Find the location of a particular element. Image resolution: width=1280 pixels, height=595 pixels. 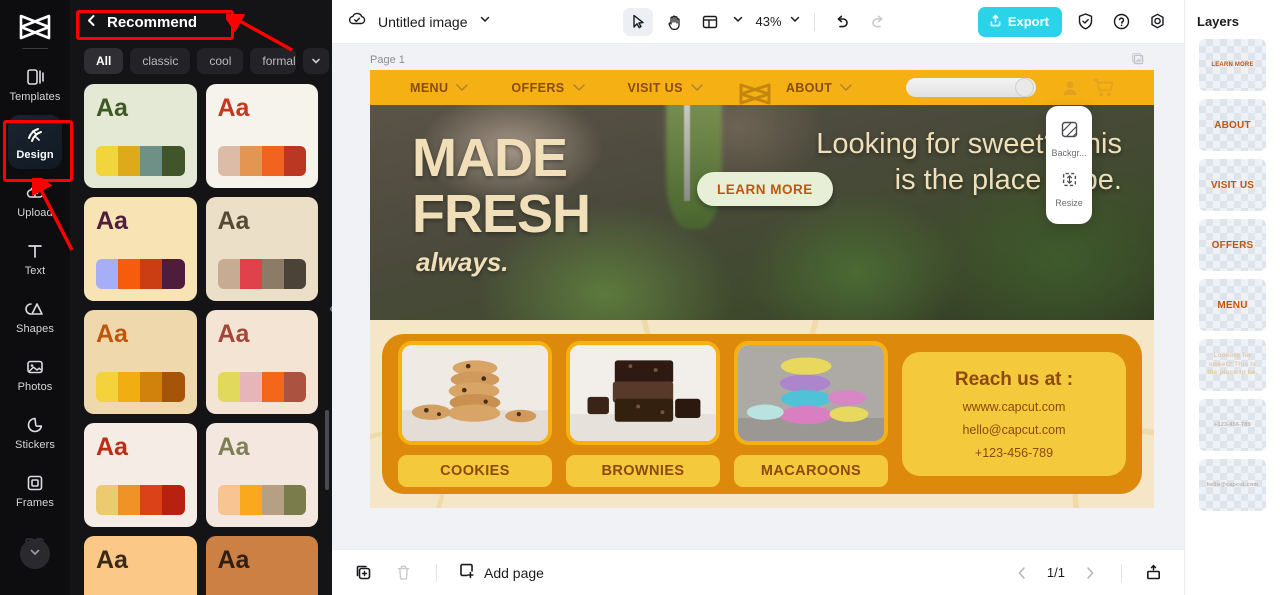

next-page-button is located at coordinates (1090, 573).